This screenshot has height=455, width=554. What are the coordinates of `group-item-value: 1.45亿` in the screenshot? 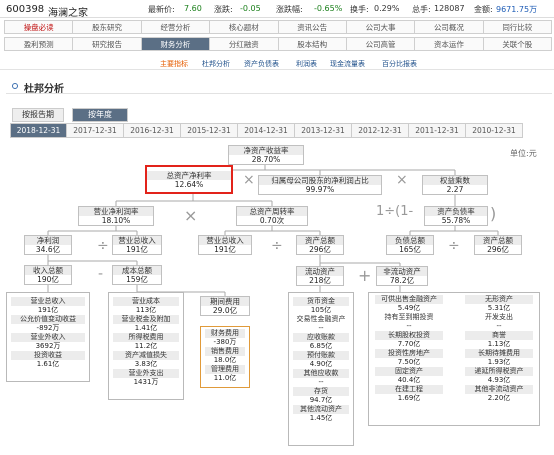 It's located at (321, 418).